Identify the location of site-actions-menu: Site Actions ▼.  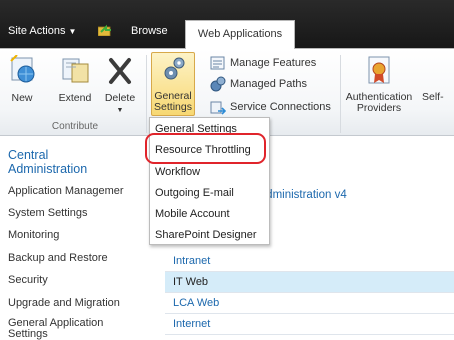
(42, 31).